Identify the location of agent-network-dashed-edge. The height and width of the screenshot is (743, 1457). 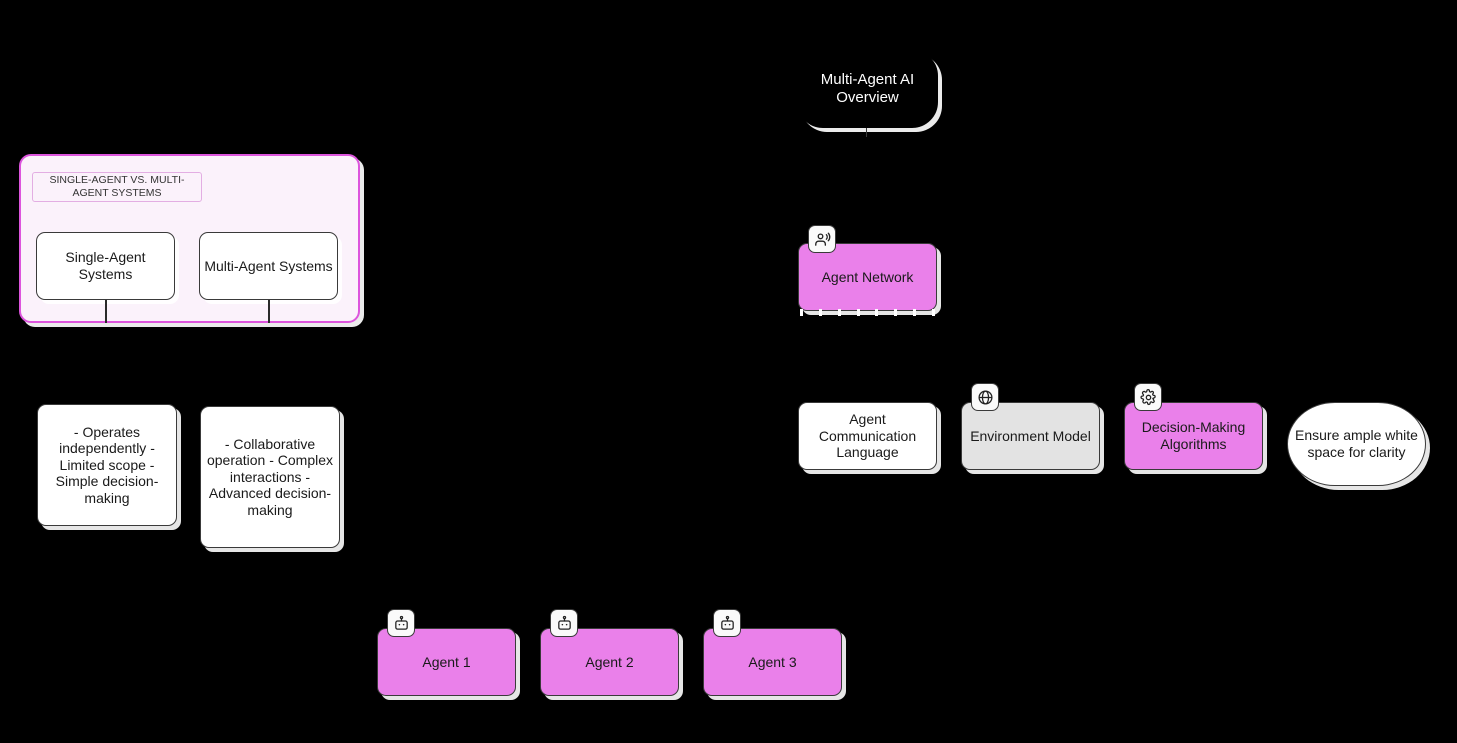
(867, 312).